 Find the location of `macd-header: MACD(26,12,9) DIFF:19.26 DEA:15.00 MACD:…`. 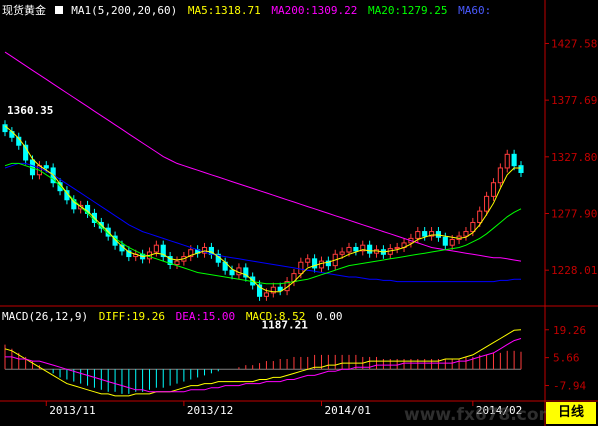

macd-header: MACD(26,12,9) DIFF:19.26 DEA:15.00 MACD:… is located at coordinates (172, 316).